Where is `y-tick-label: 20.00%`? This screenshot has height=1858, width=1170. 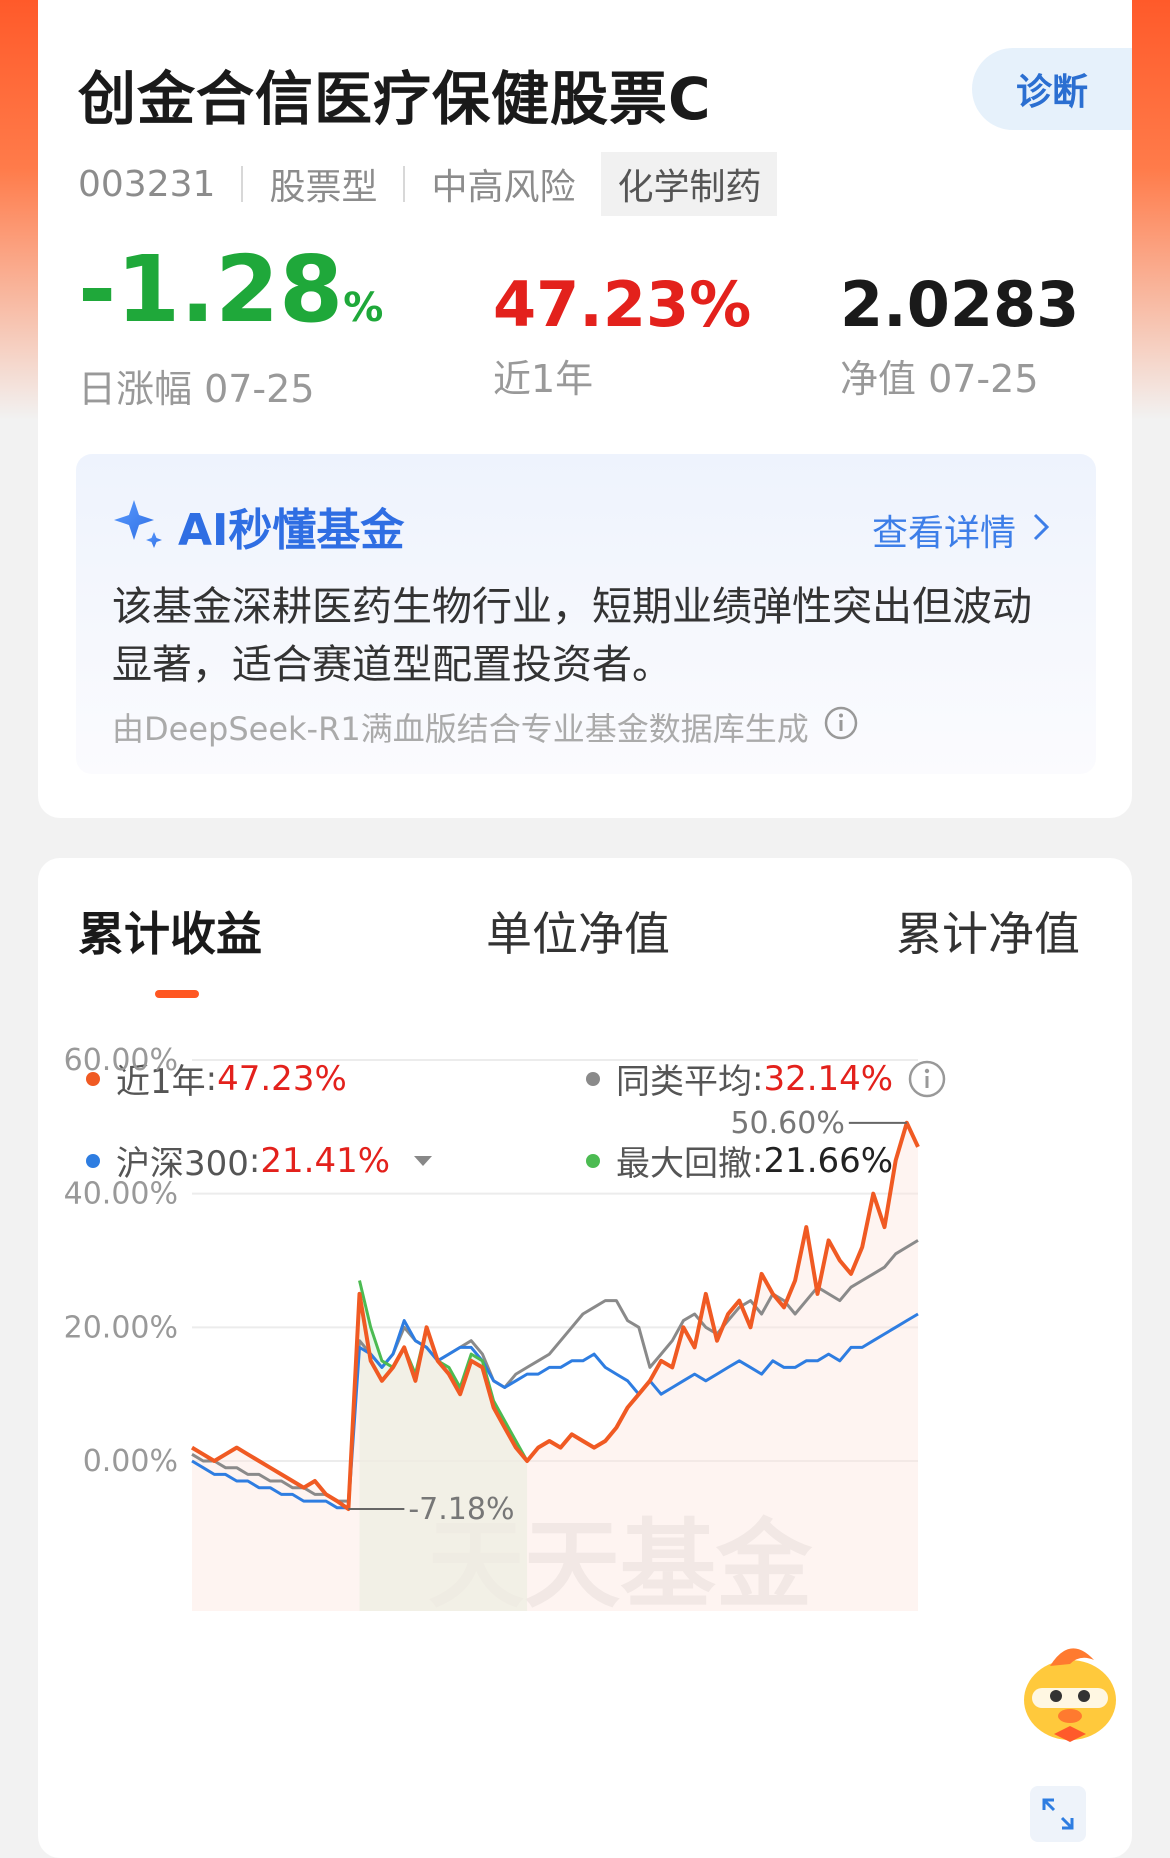
y-tick-label: 20.00% is located at coordinates (121, 1327).